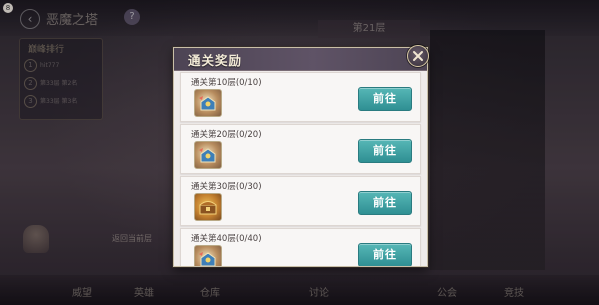 This screenshot has height=305, width=599. Describe the element at coordinates (300, 97) in the screenshot. I see `reward-item: 通关第10层(0/10) 前往` at that location.